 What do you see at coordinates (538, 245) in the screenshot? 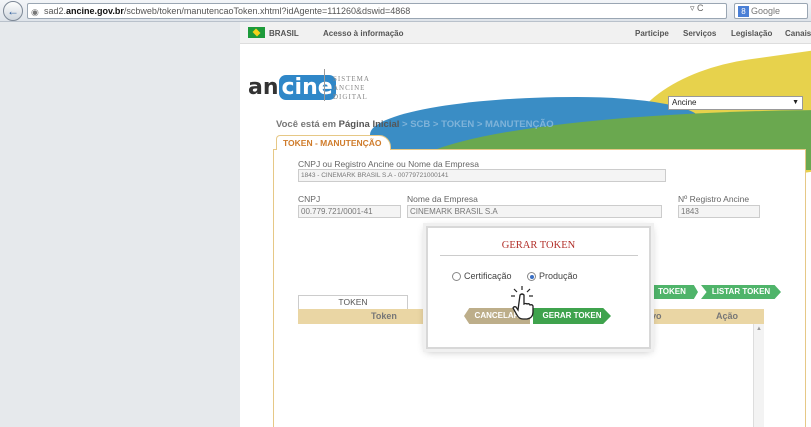
I see `dialog-title: GERAR TOKEN` at bounding box center [538, 245].